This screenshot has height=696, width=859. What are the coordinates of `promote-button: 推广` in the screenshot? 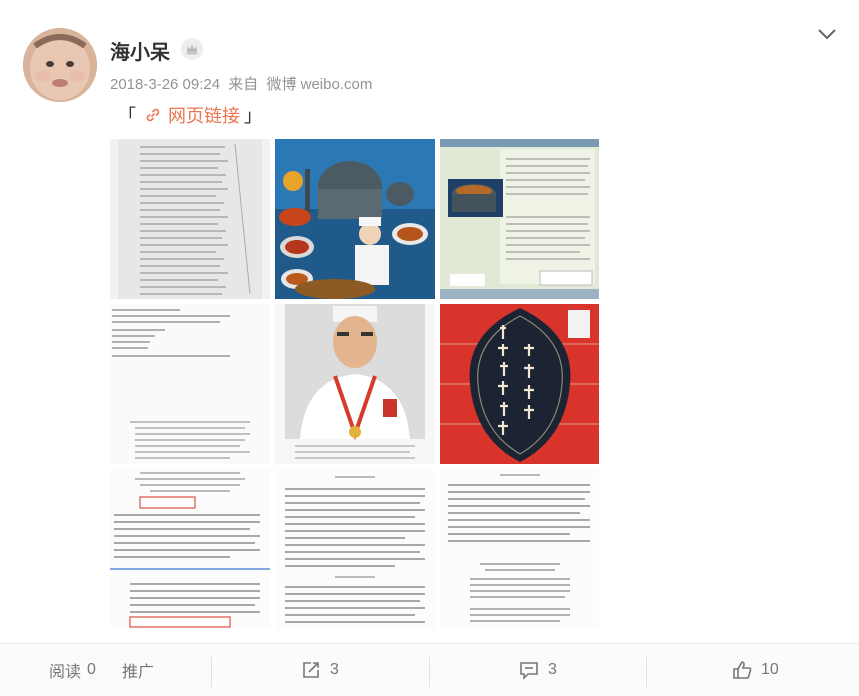 It's located at (138, 670).